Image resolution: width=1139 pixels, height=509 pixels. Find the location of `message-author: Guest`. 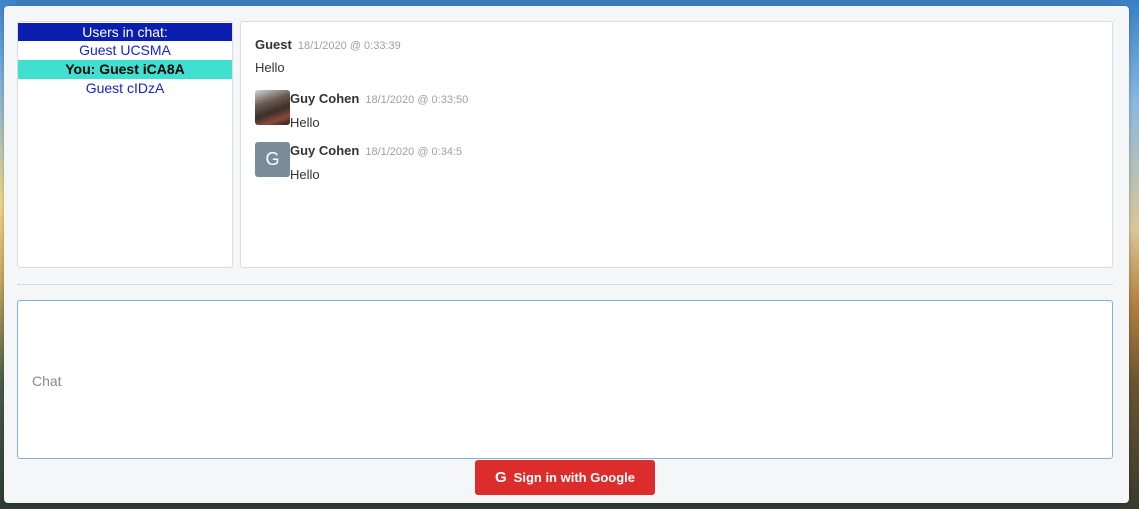

message-author: Guest is located at coordinates (273, 44).